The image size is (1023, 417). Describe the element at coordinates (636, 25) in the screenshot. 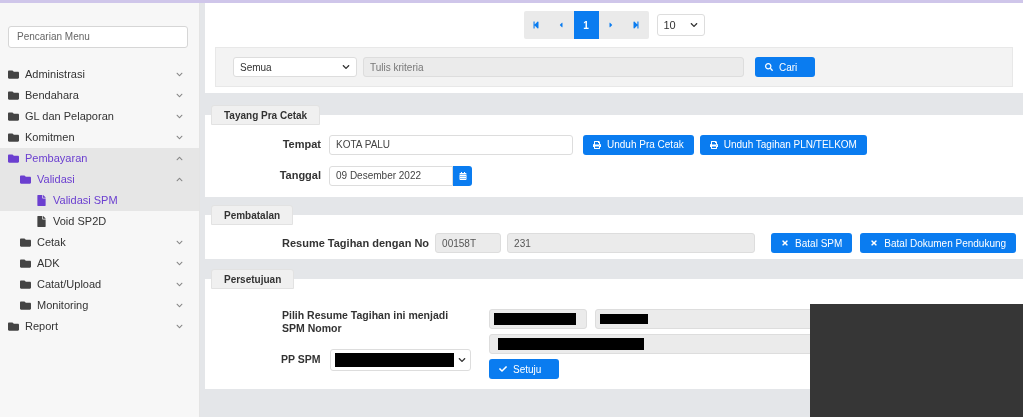

I see `last-page-icon` at that location.